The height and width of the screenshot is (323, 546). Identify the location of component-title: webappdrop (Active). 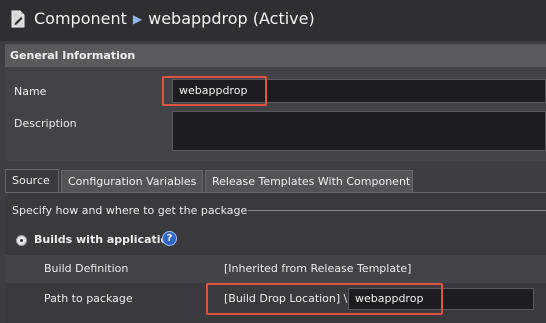
(231, 18).